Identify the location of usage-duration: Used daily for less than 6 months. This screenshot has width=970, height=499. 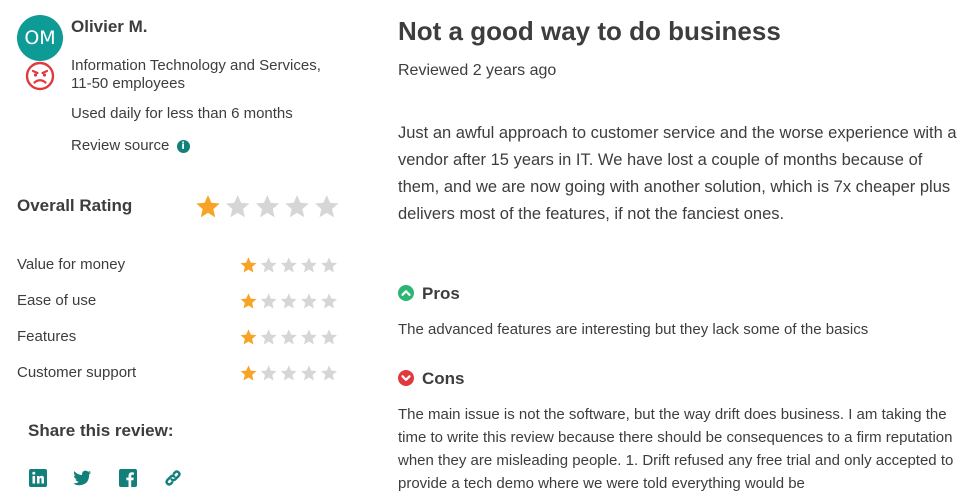
(182, 113).